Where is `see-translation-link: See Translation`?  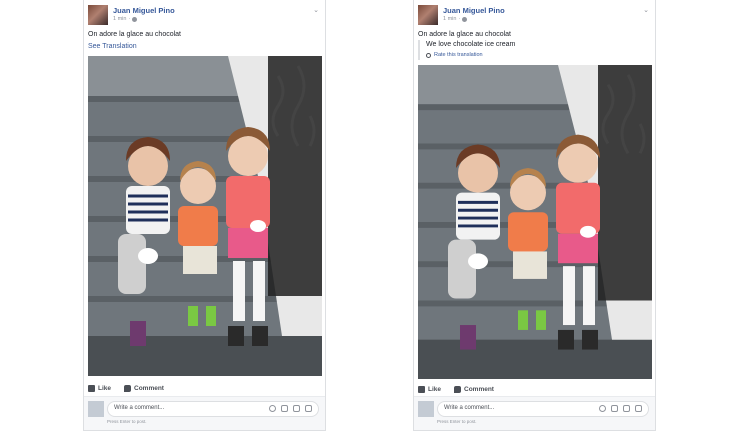 see-translation-link: See Translation is located at coordinates (112, 46).